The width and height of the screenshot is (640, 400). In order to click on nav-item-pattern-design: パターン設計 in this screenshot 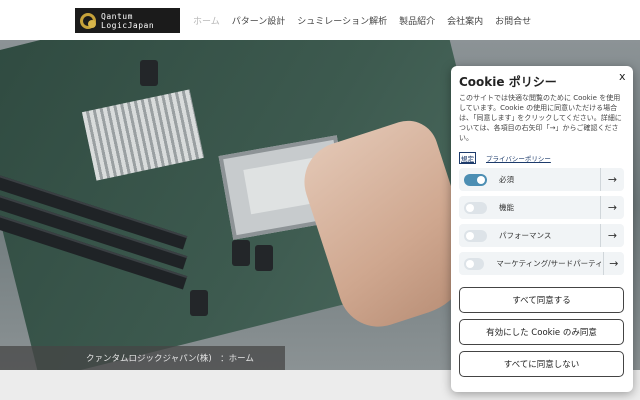, I will do `click(259, 20)`.